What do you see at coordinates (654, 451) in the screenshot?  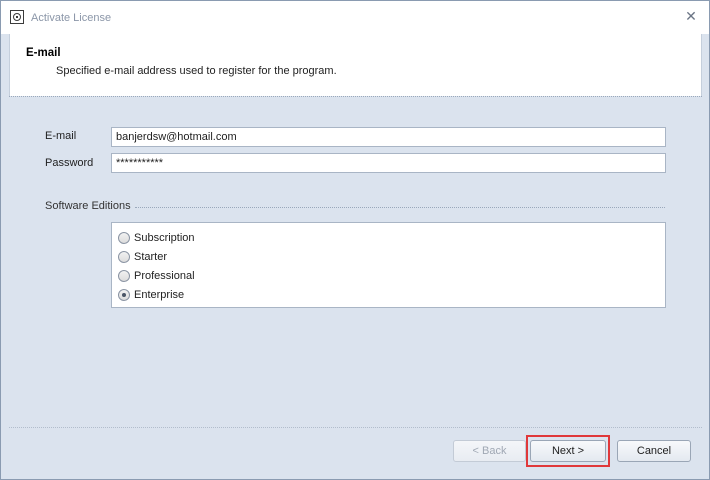 I see `cancel-button: Cancel` at bounding box center [654, 451].